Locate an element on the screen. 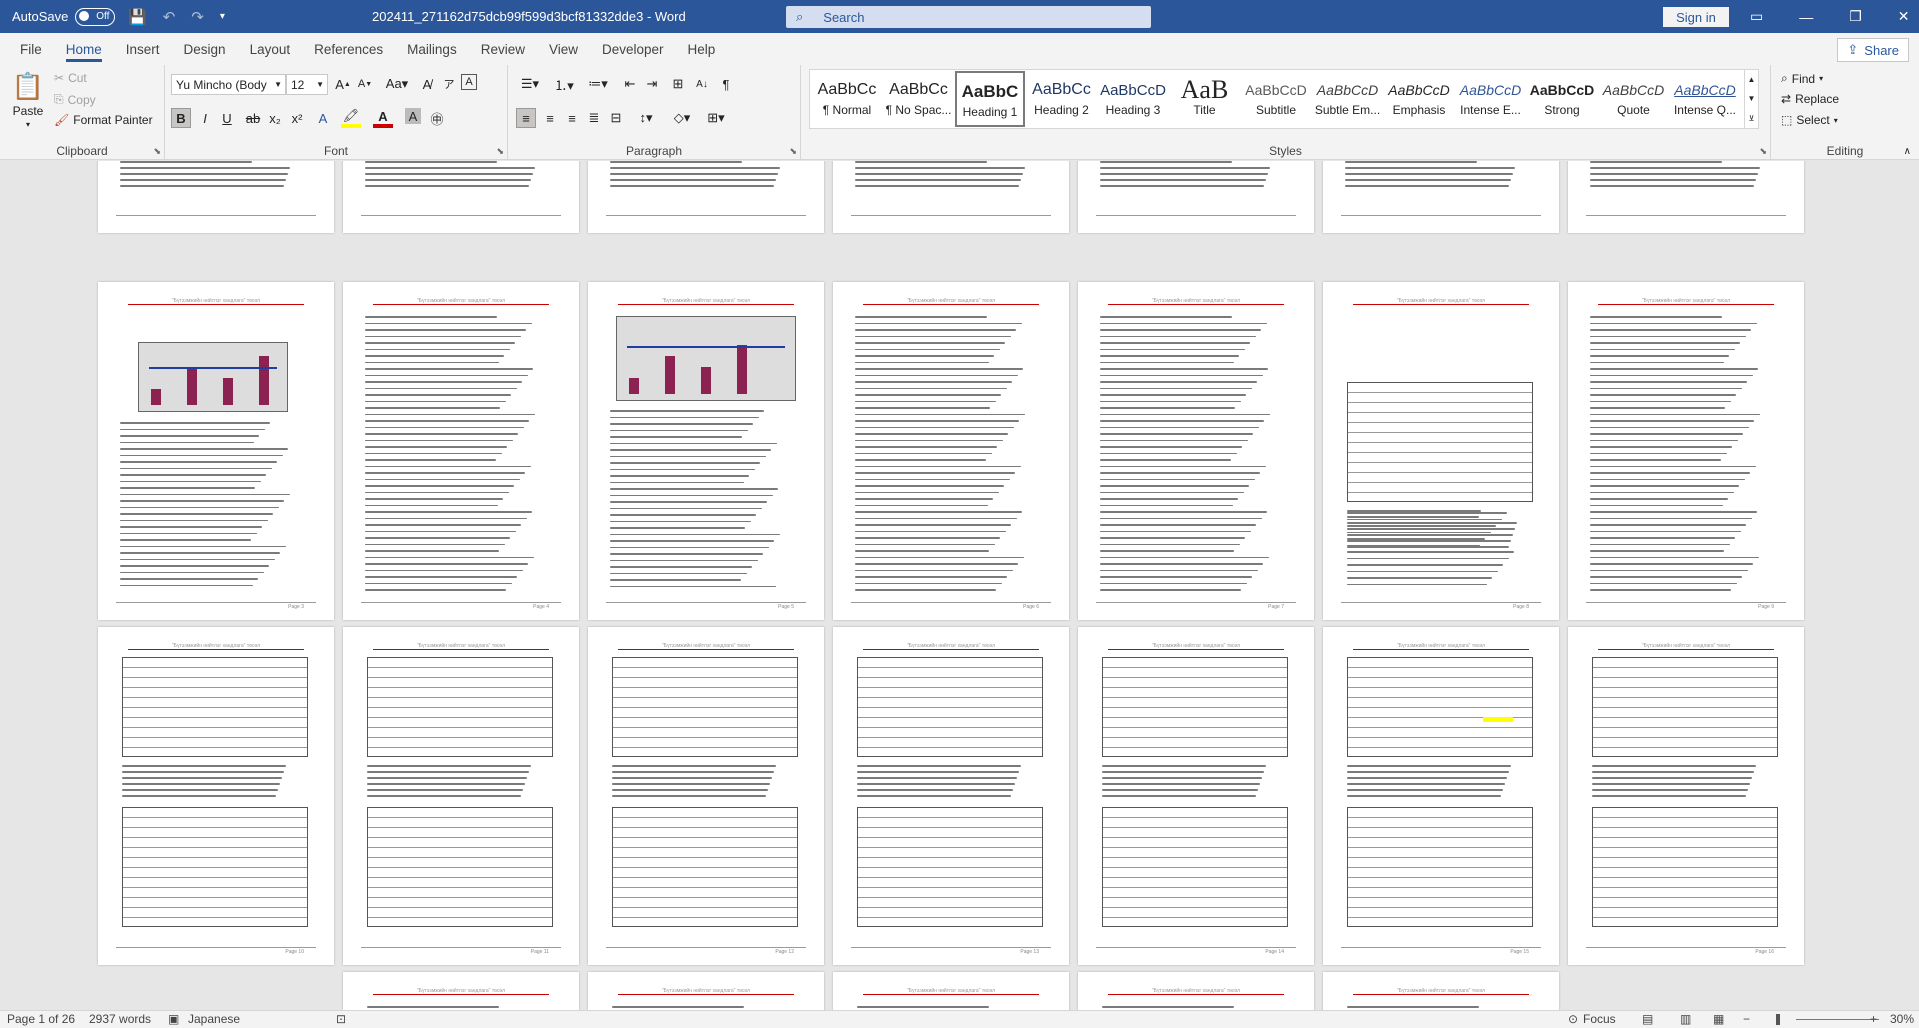  character-border-icon: A is located at coordinates (469, 82).